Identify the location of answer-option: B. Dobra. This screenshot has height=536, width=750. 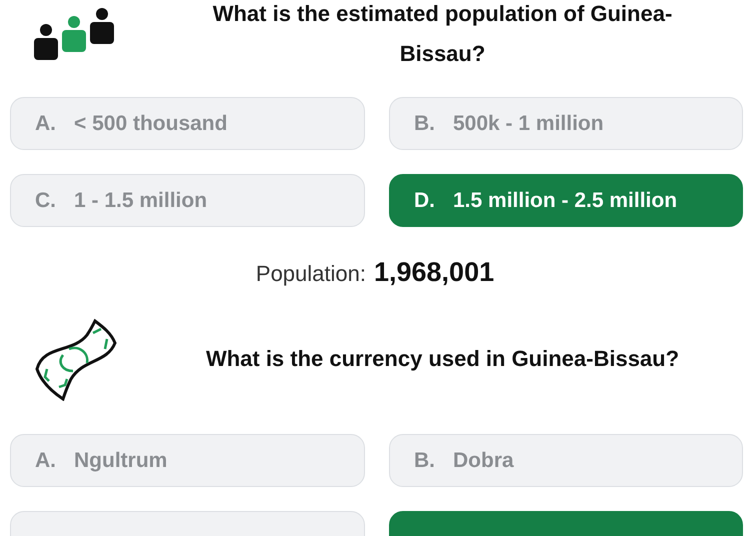
(566, 460).